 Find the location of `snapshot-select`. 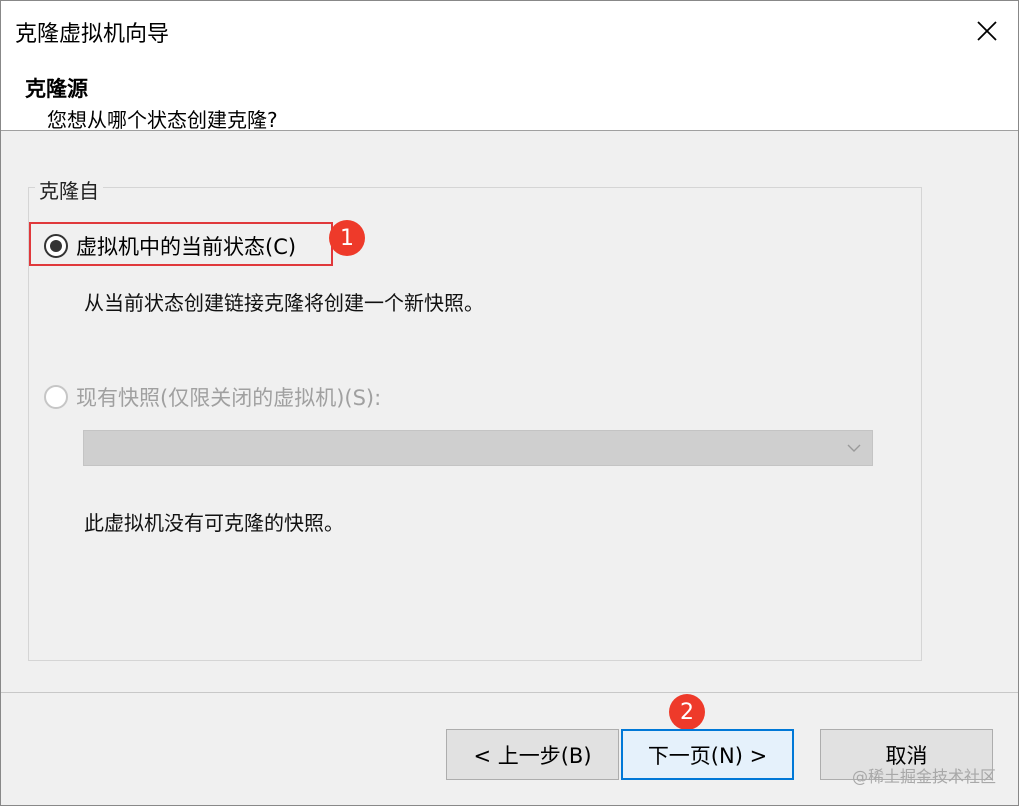

snapshot-select is located at coordinates (478, 448).